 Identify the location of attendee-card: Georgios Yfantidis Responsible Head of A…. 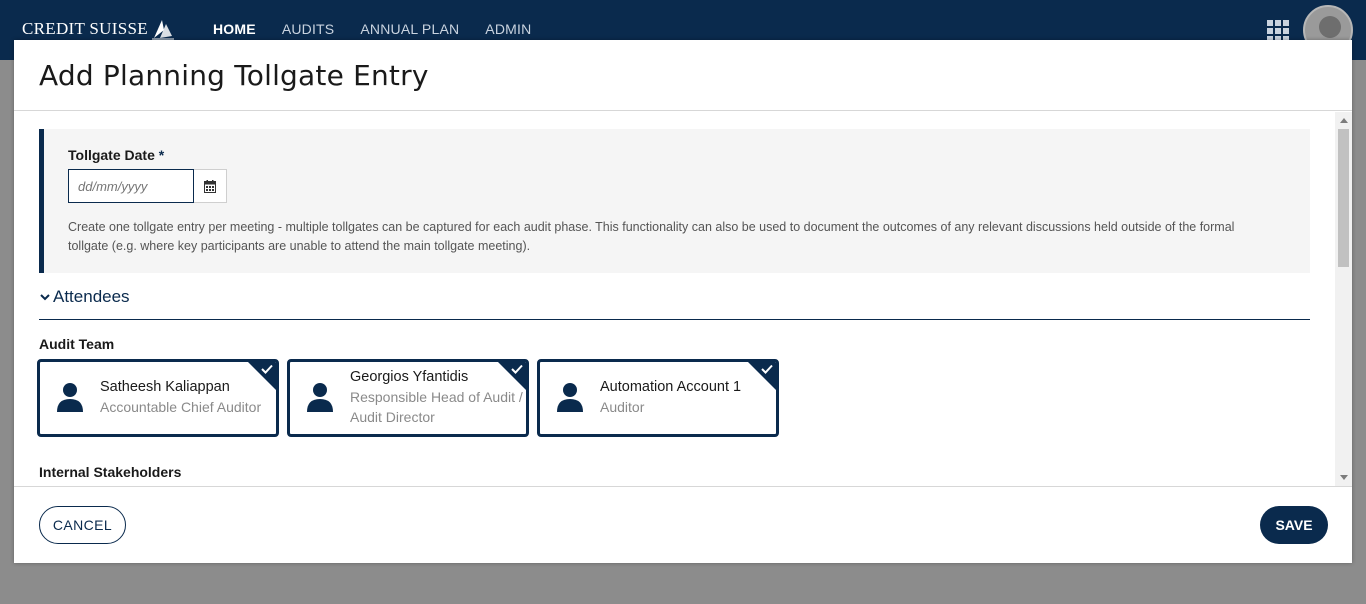
(408, 398).